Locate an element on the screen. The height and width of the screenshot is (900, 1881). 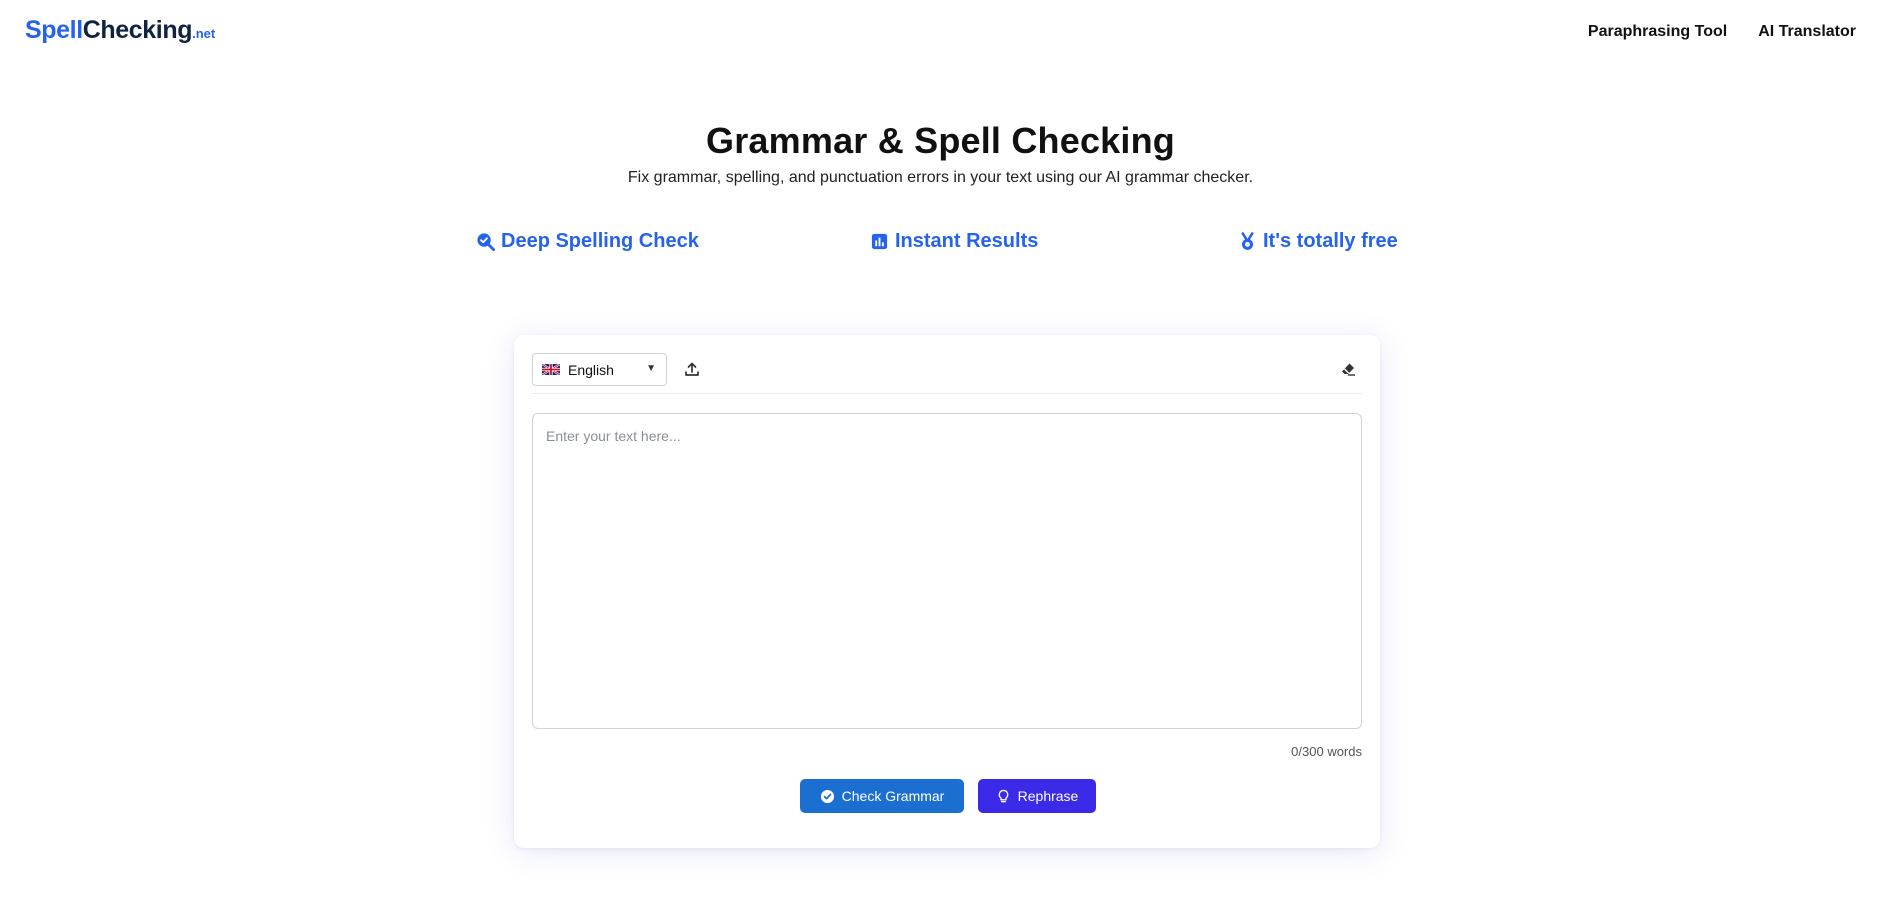
logo-spell: Spell is located at coordinates (54, 30).